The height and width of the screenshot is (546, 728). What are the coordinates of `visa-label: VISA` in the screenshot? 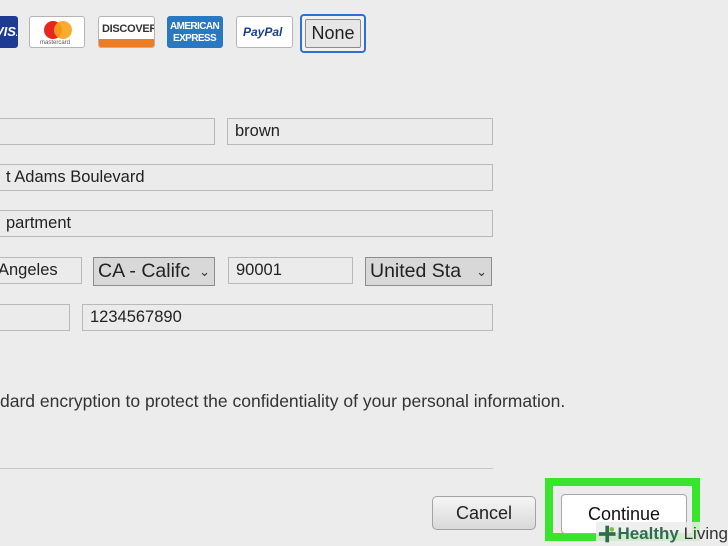 It's located at (8, 31).